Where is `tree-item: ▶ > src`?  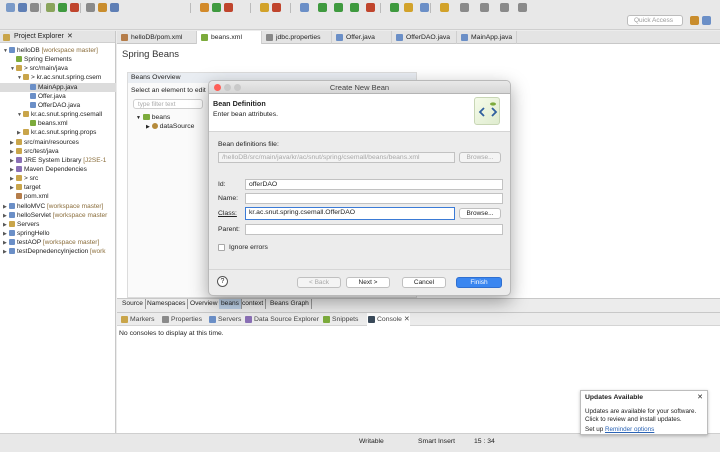
tree-item: ▶ > src is located at coordinates (58, 178).